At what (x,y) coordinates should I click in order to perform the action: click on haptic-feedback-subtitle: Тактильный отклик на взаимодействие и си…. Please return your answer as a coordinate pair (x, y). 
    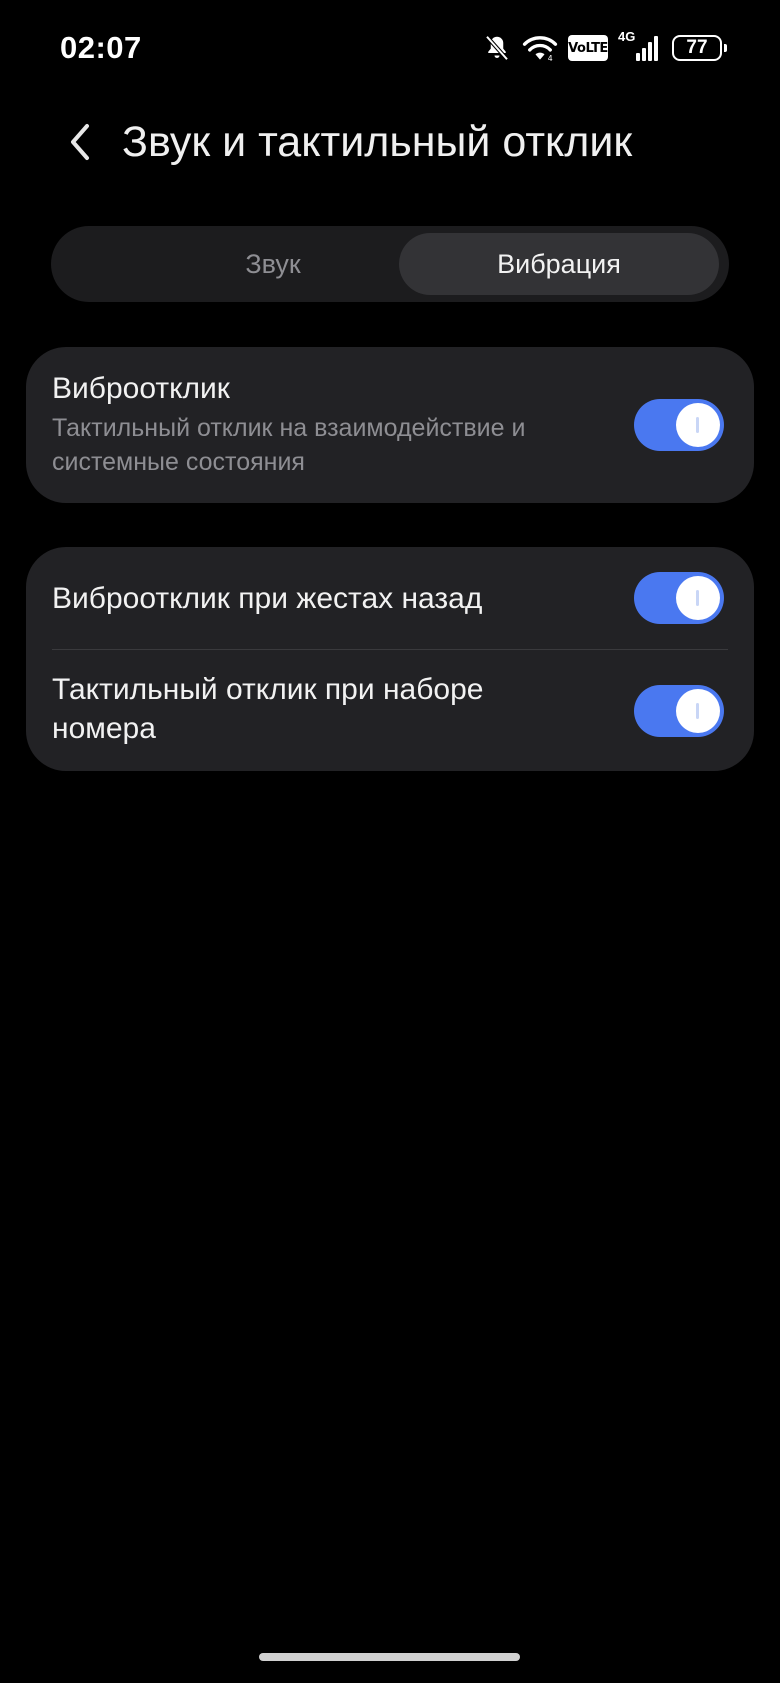
    Looking at the image, I should click on (289, 445).